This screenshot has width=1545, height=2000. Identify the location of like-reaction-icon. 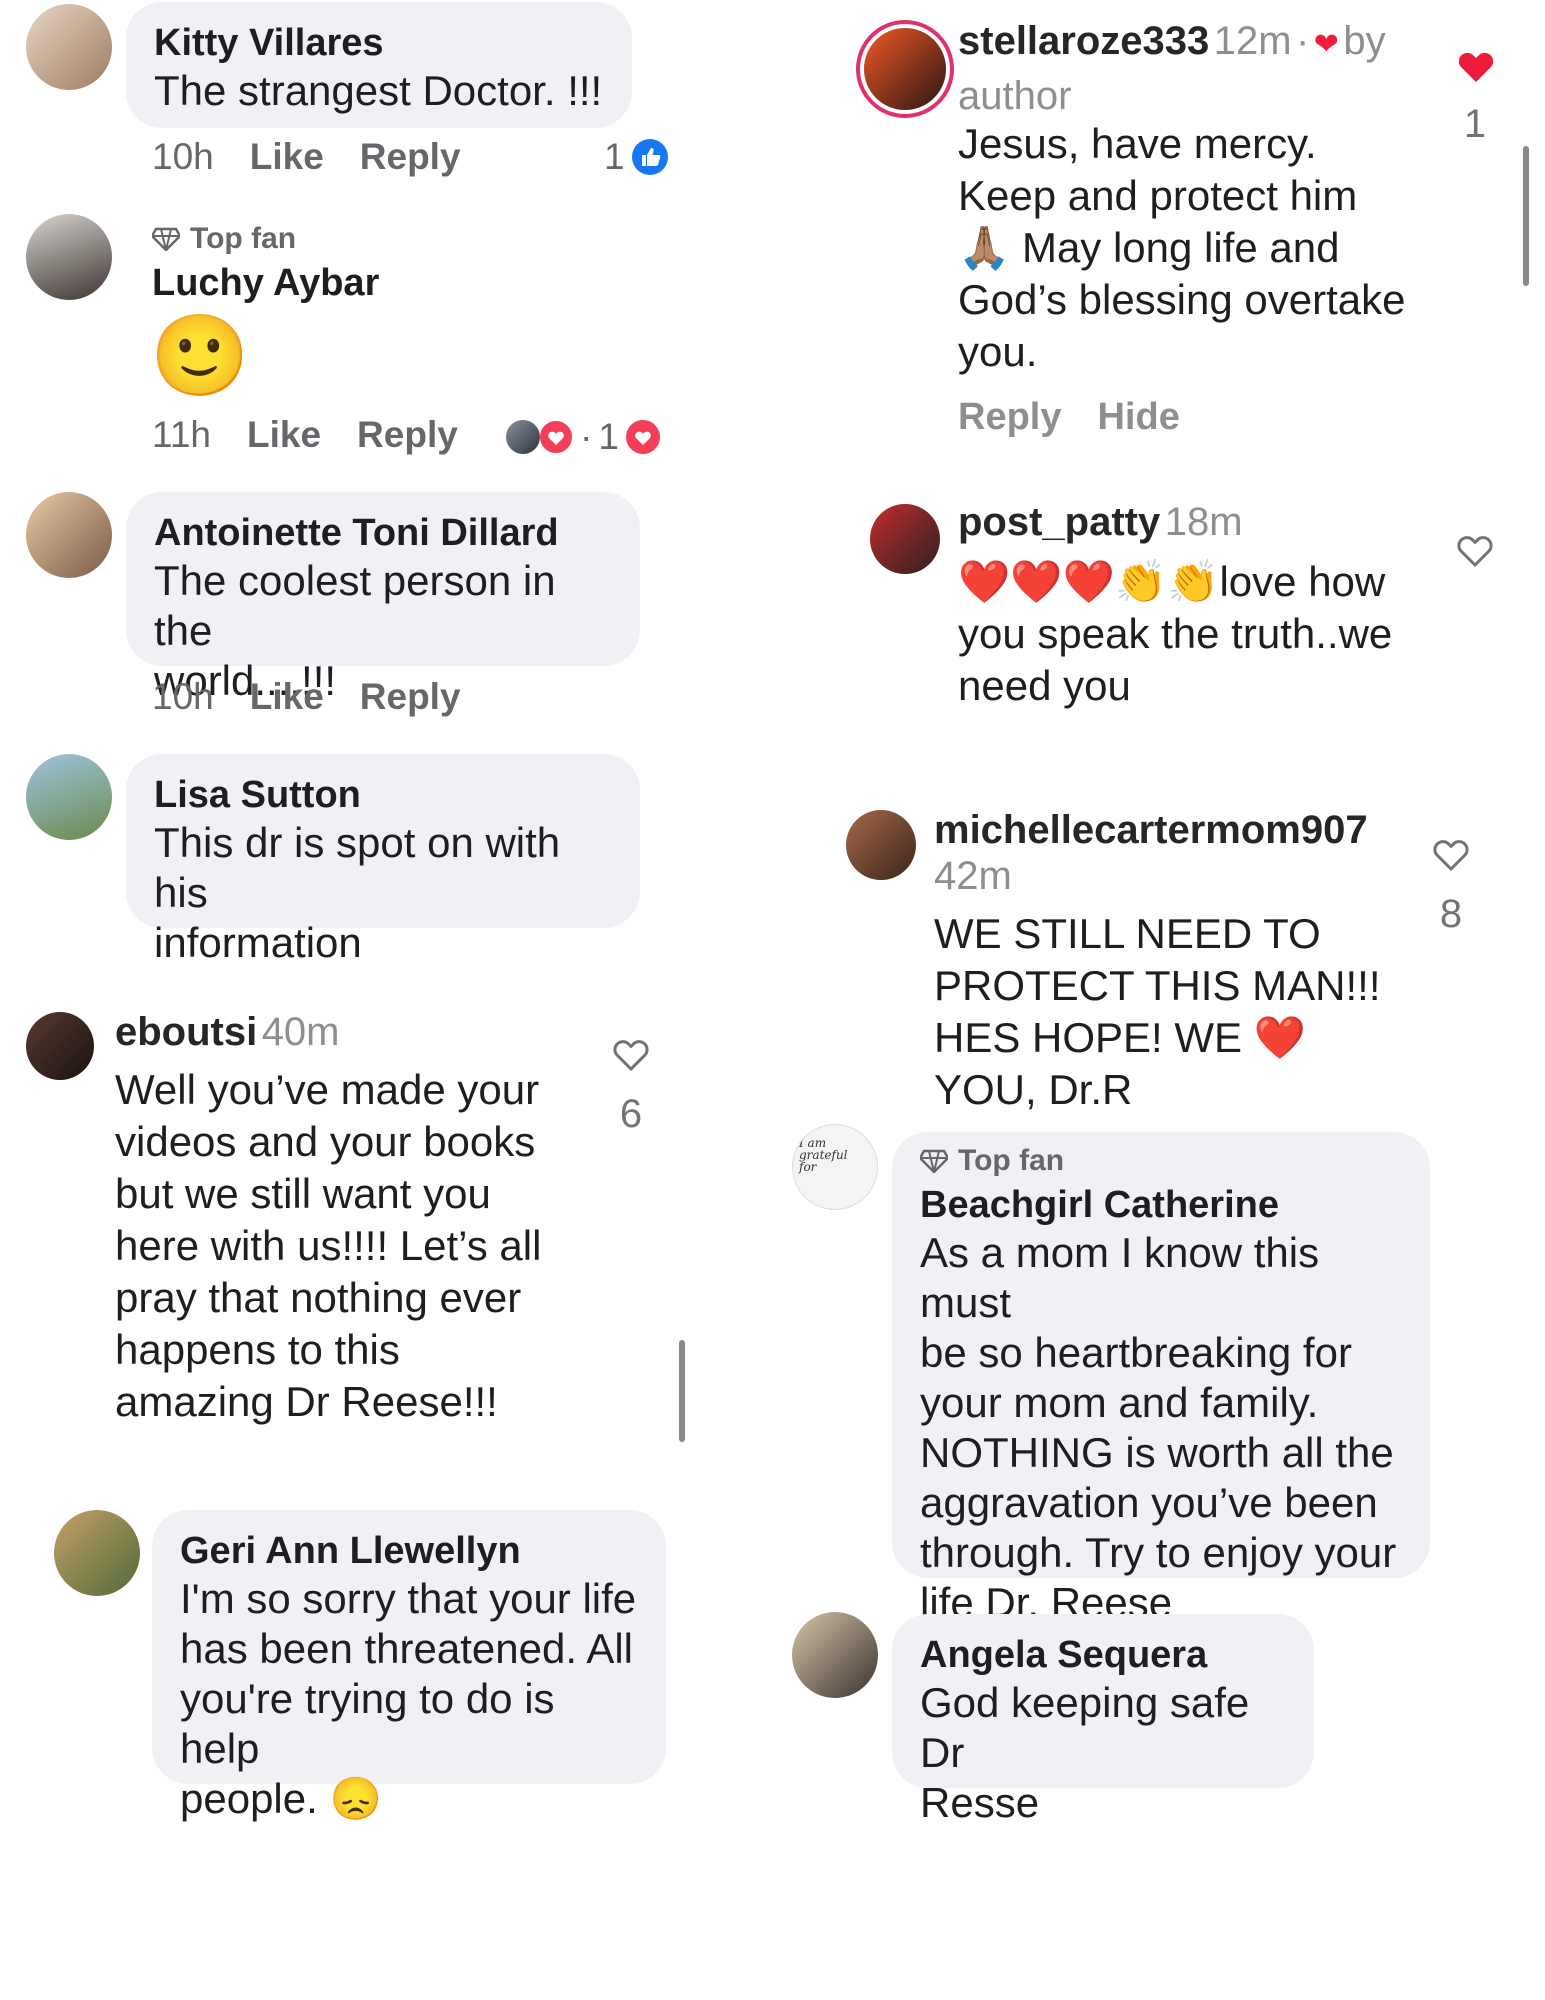
(649, 157).